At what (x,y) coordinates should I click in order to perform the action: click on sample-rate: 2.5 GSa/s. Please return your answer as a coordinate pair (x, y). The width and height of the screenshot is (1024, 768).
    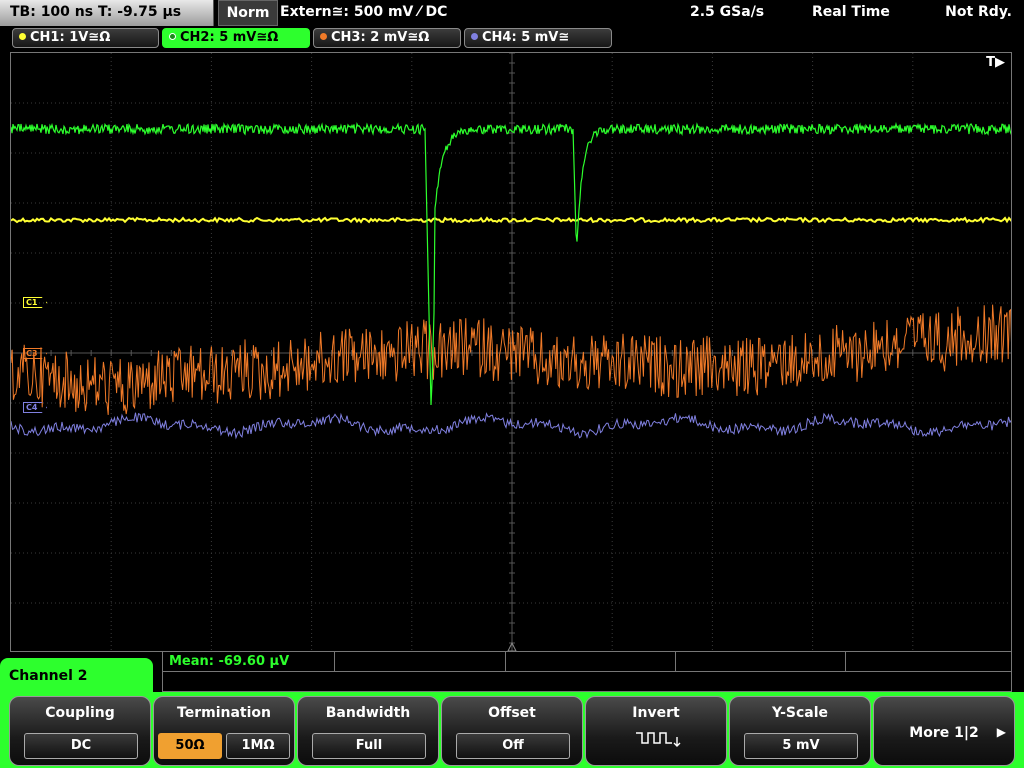
    Looking at the image, I should click on (727, 12).